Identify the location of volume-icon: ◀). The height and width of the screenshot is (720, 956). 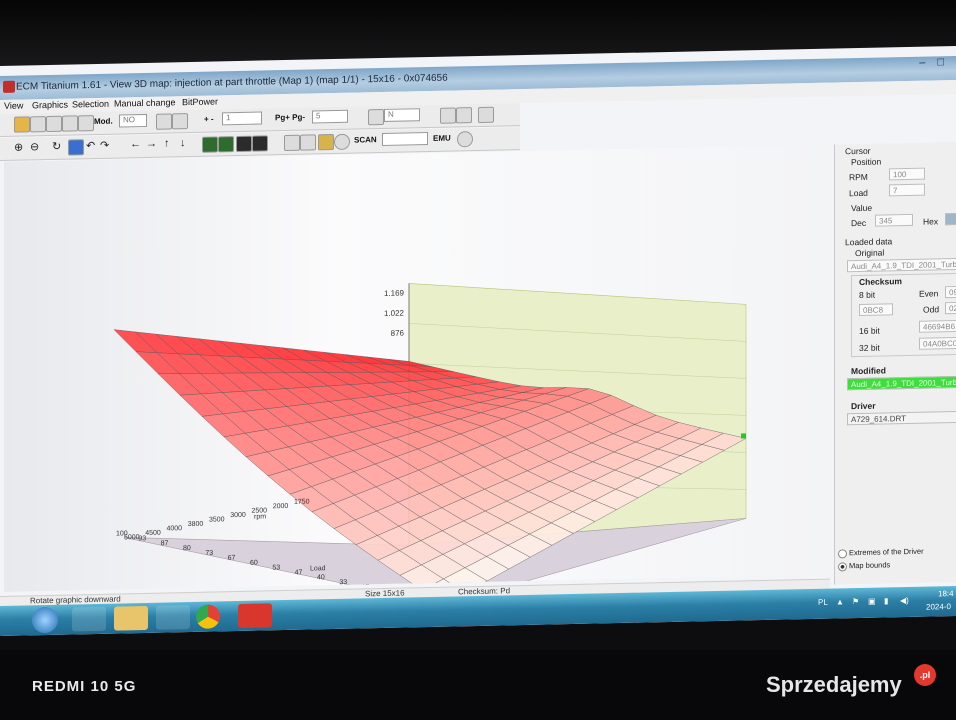
(904, 600).